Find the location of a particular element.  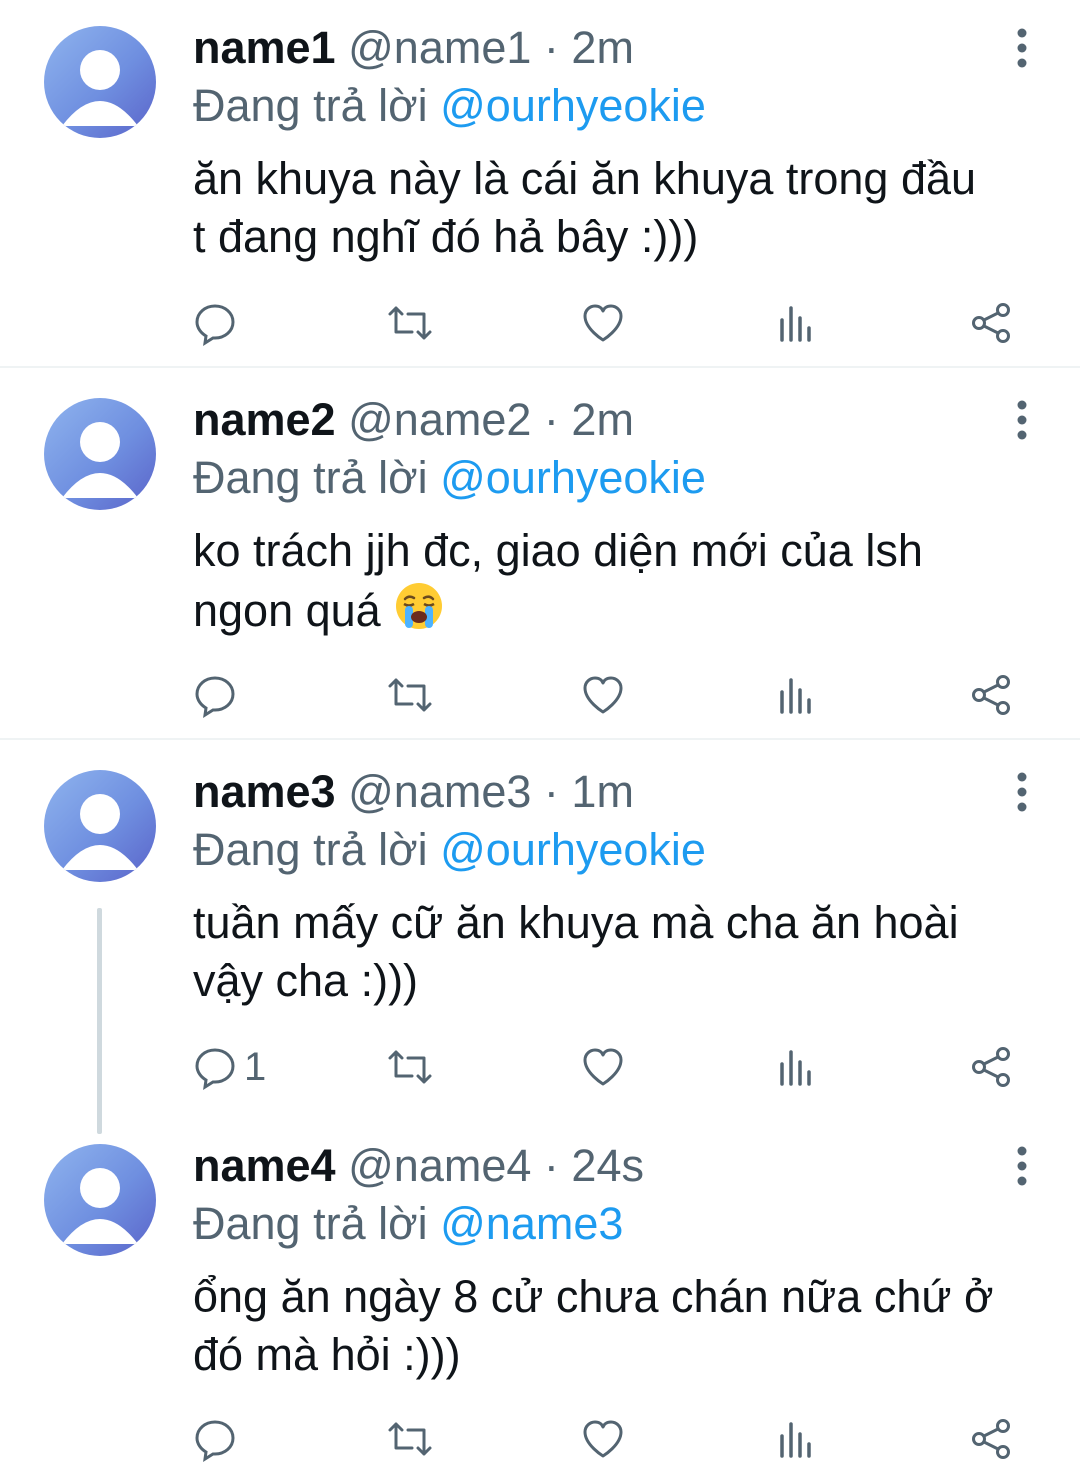

tweet-header: name1 @name1 · 2m is located at coordinates (413, 48).